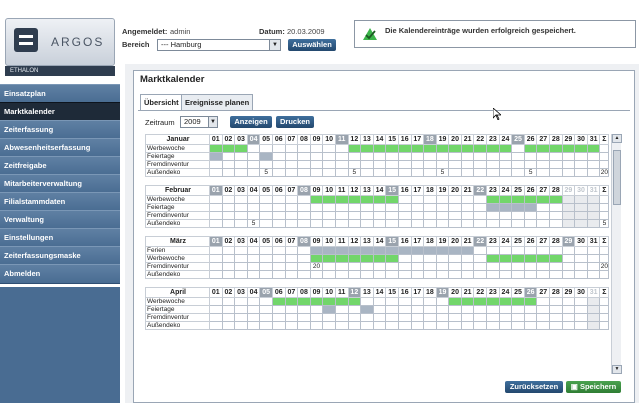 The height and width of the screenshot is (403, 639). What do you see at coordinates (60, 94) in the screenshot?
I see `sidebar-item-einsatzplan: Einsatzplan` at bounding box center [60, 94].